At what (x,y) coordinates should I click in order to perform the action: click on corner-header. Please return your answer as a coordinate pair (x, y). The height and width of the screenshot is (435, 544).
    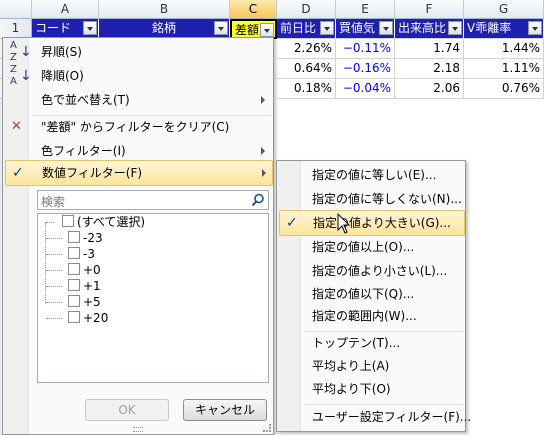
    Looking at the image, I should click on (16, 9).